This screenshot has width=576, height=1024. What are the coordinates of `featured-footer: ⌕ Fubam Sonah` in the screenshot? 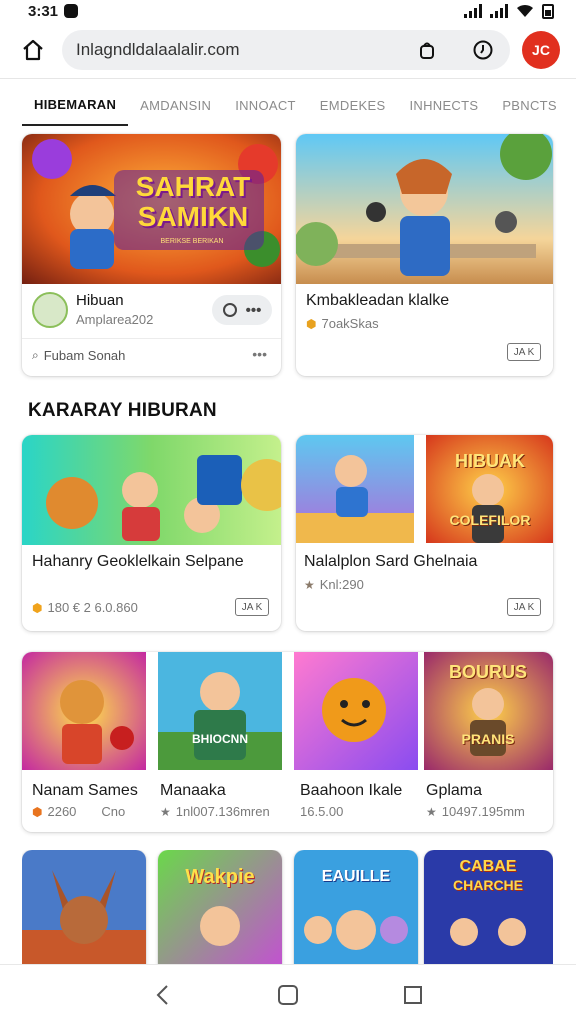 It's located at (78, 355).